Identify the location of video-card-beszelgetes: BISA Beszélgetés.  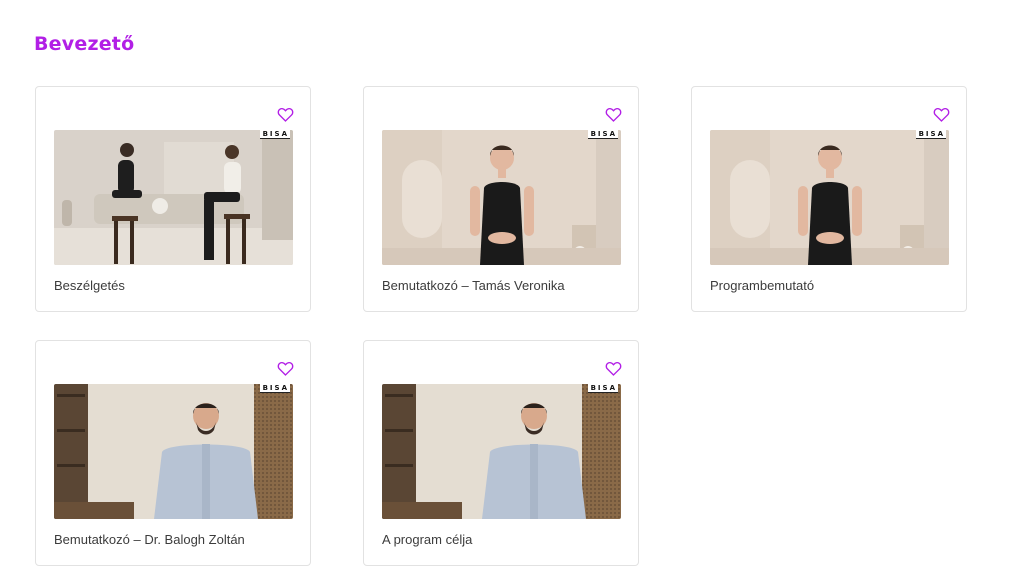
(173, 199).